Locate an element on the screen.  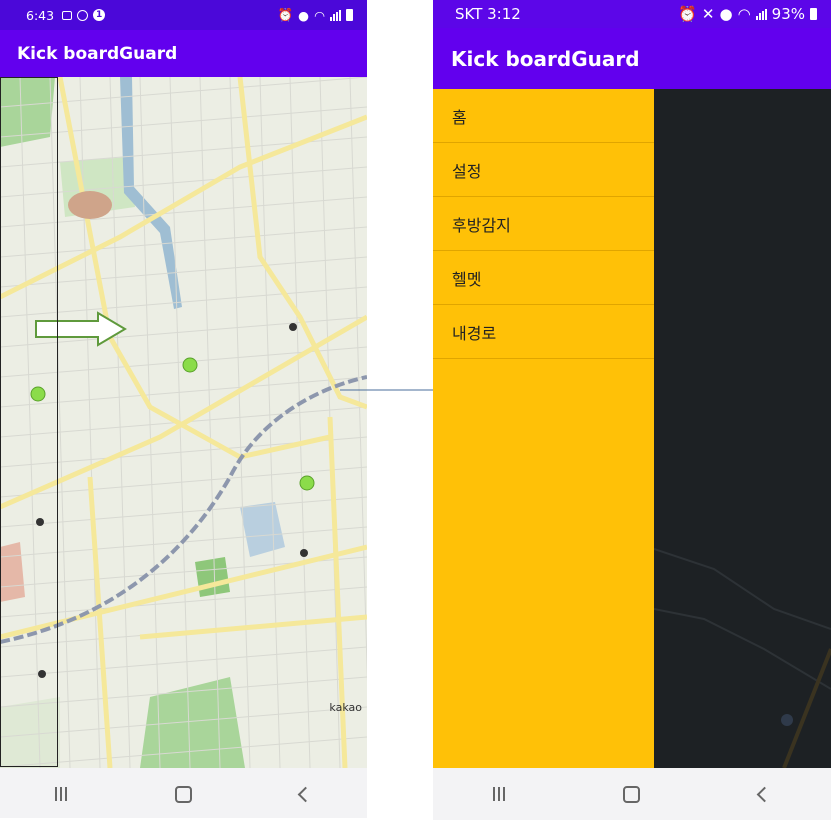
at-sign-icon is located at coordinates (83, 15).